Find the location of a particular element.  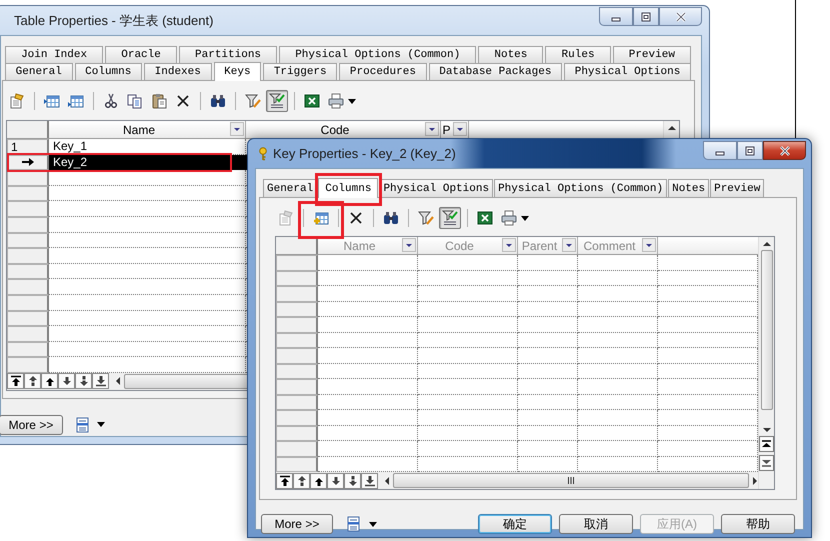

tab: Triggers is located at coordinates (300, 71).